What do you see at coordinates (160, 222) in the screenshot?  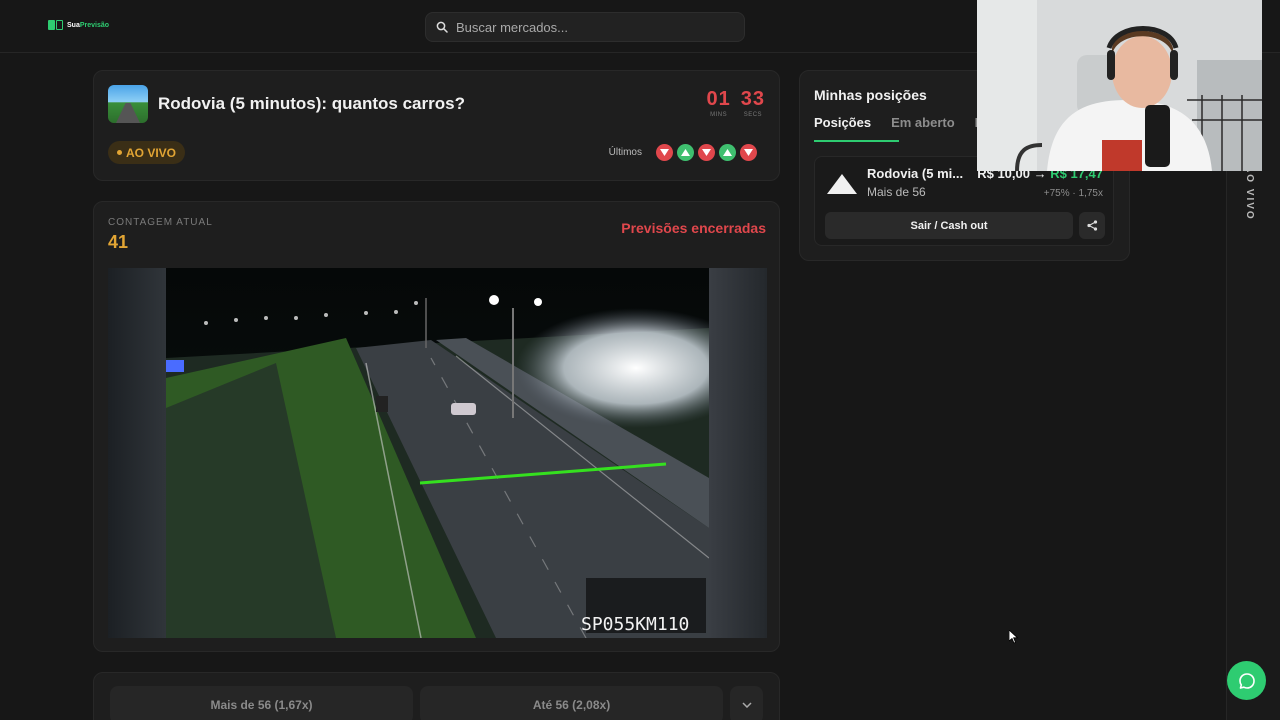 I see `count-label: CONTAGEM ATUAL` at bounding box center [160, 222].